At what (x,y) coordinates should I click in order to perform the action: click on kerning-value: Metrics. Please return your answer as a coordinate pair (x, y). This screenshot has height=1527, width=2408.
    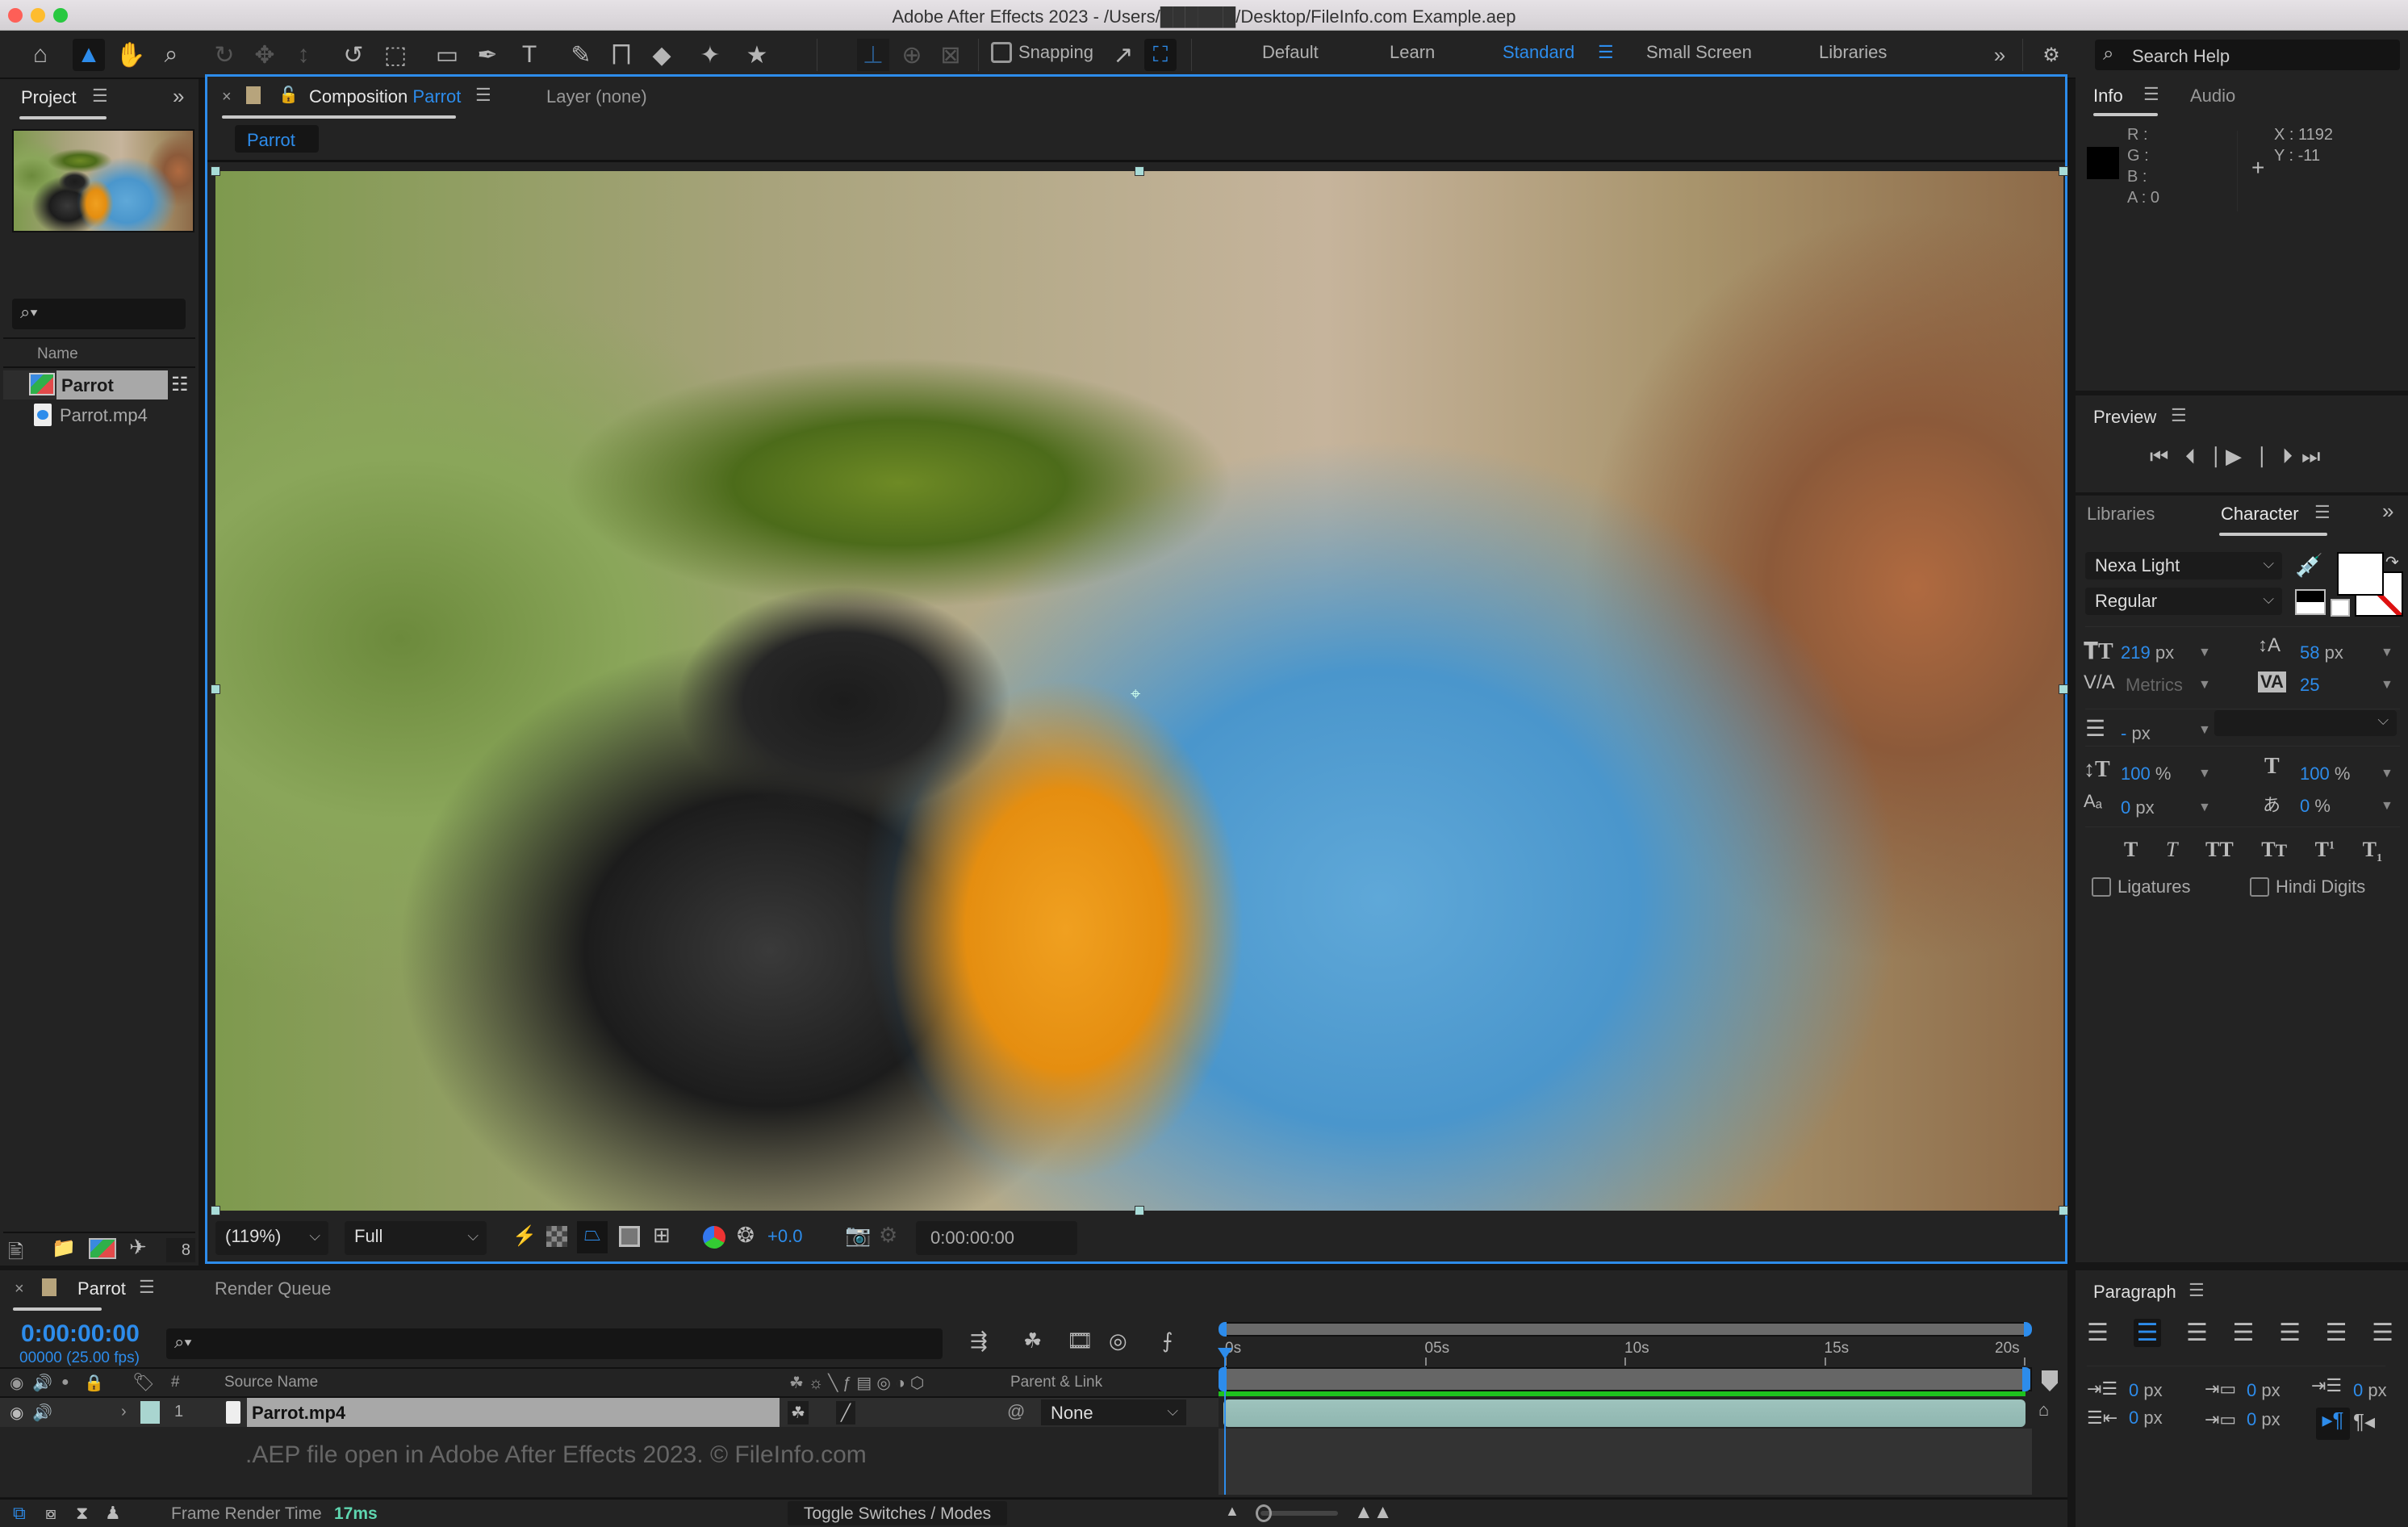
    Looking at the image, I should click on (2154, 685).